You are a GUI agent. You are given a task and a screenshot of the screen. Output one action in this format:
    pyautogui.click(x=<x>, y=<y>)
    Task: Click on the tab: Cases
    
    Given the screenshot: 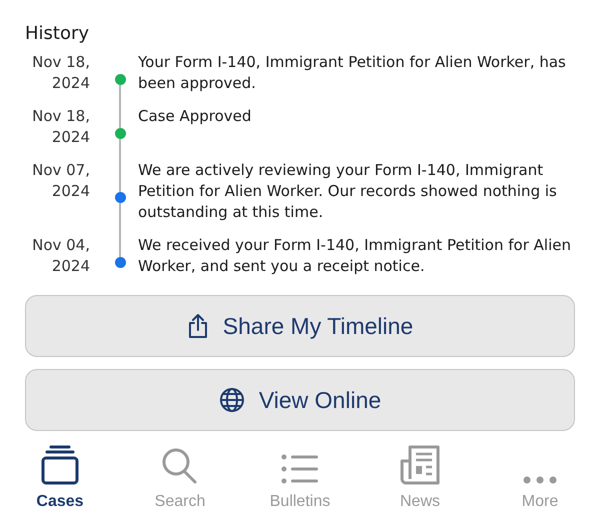 What is the action you would take?
    pyautogui.click(x=60, y=481)
    